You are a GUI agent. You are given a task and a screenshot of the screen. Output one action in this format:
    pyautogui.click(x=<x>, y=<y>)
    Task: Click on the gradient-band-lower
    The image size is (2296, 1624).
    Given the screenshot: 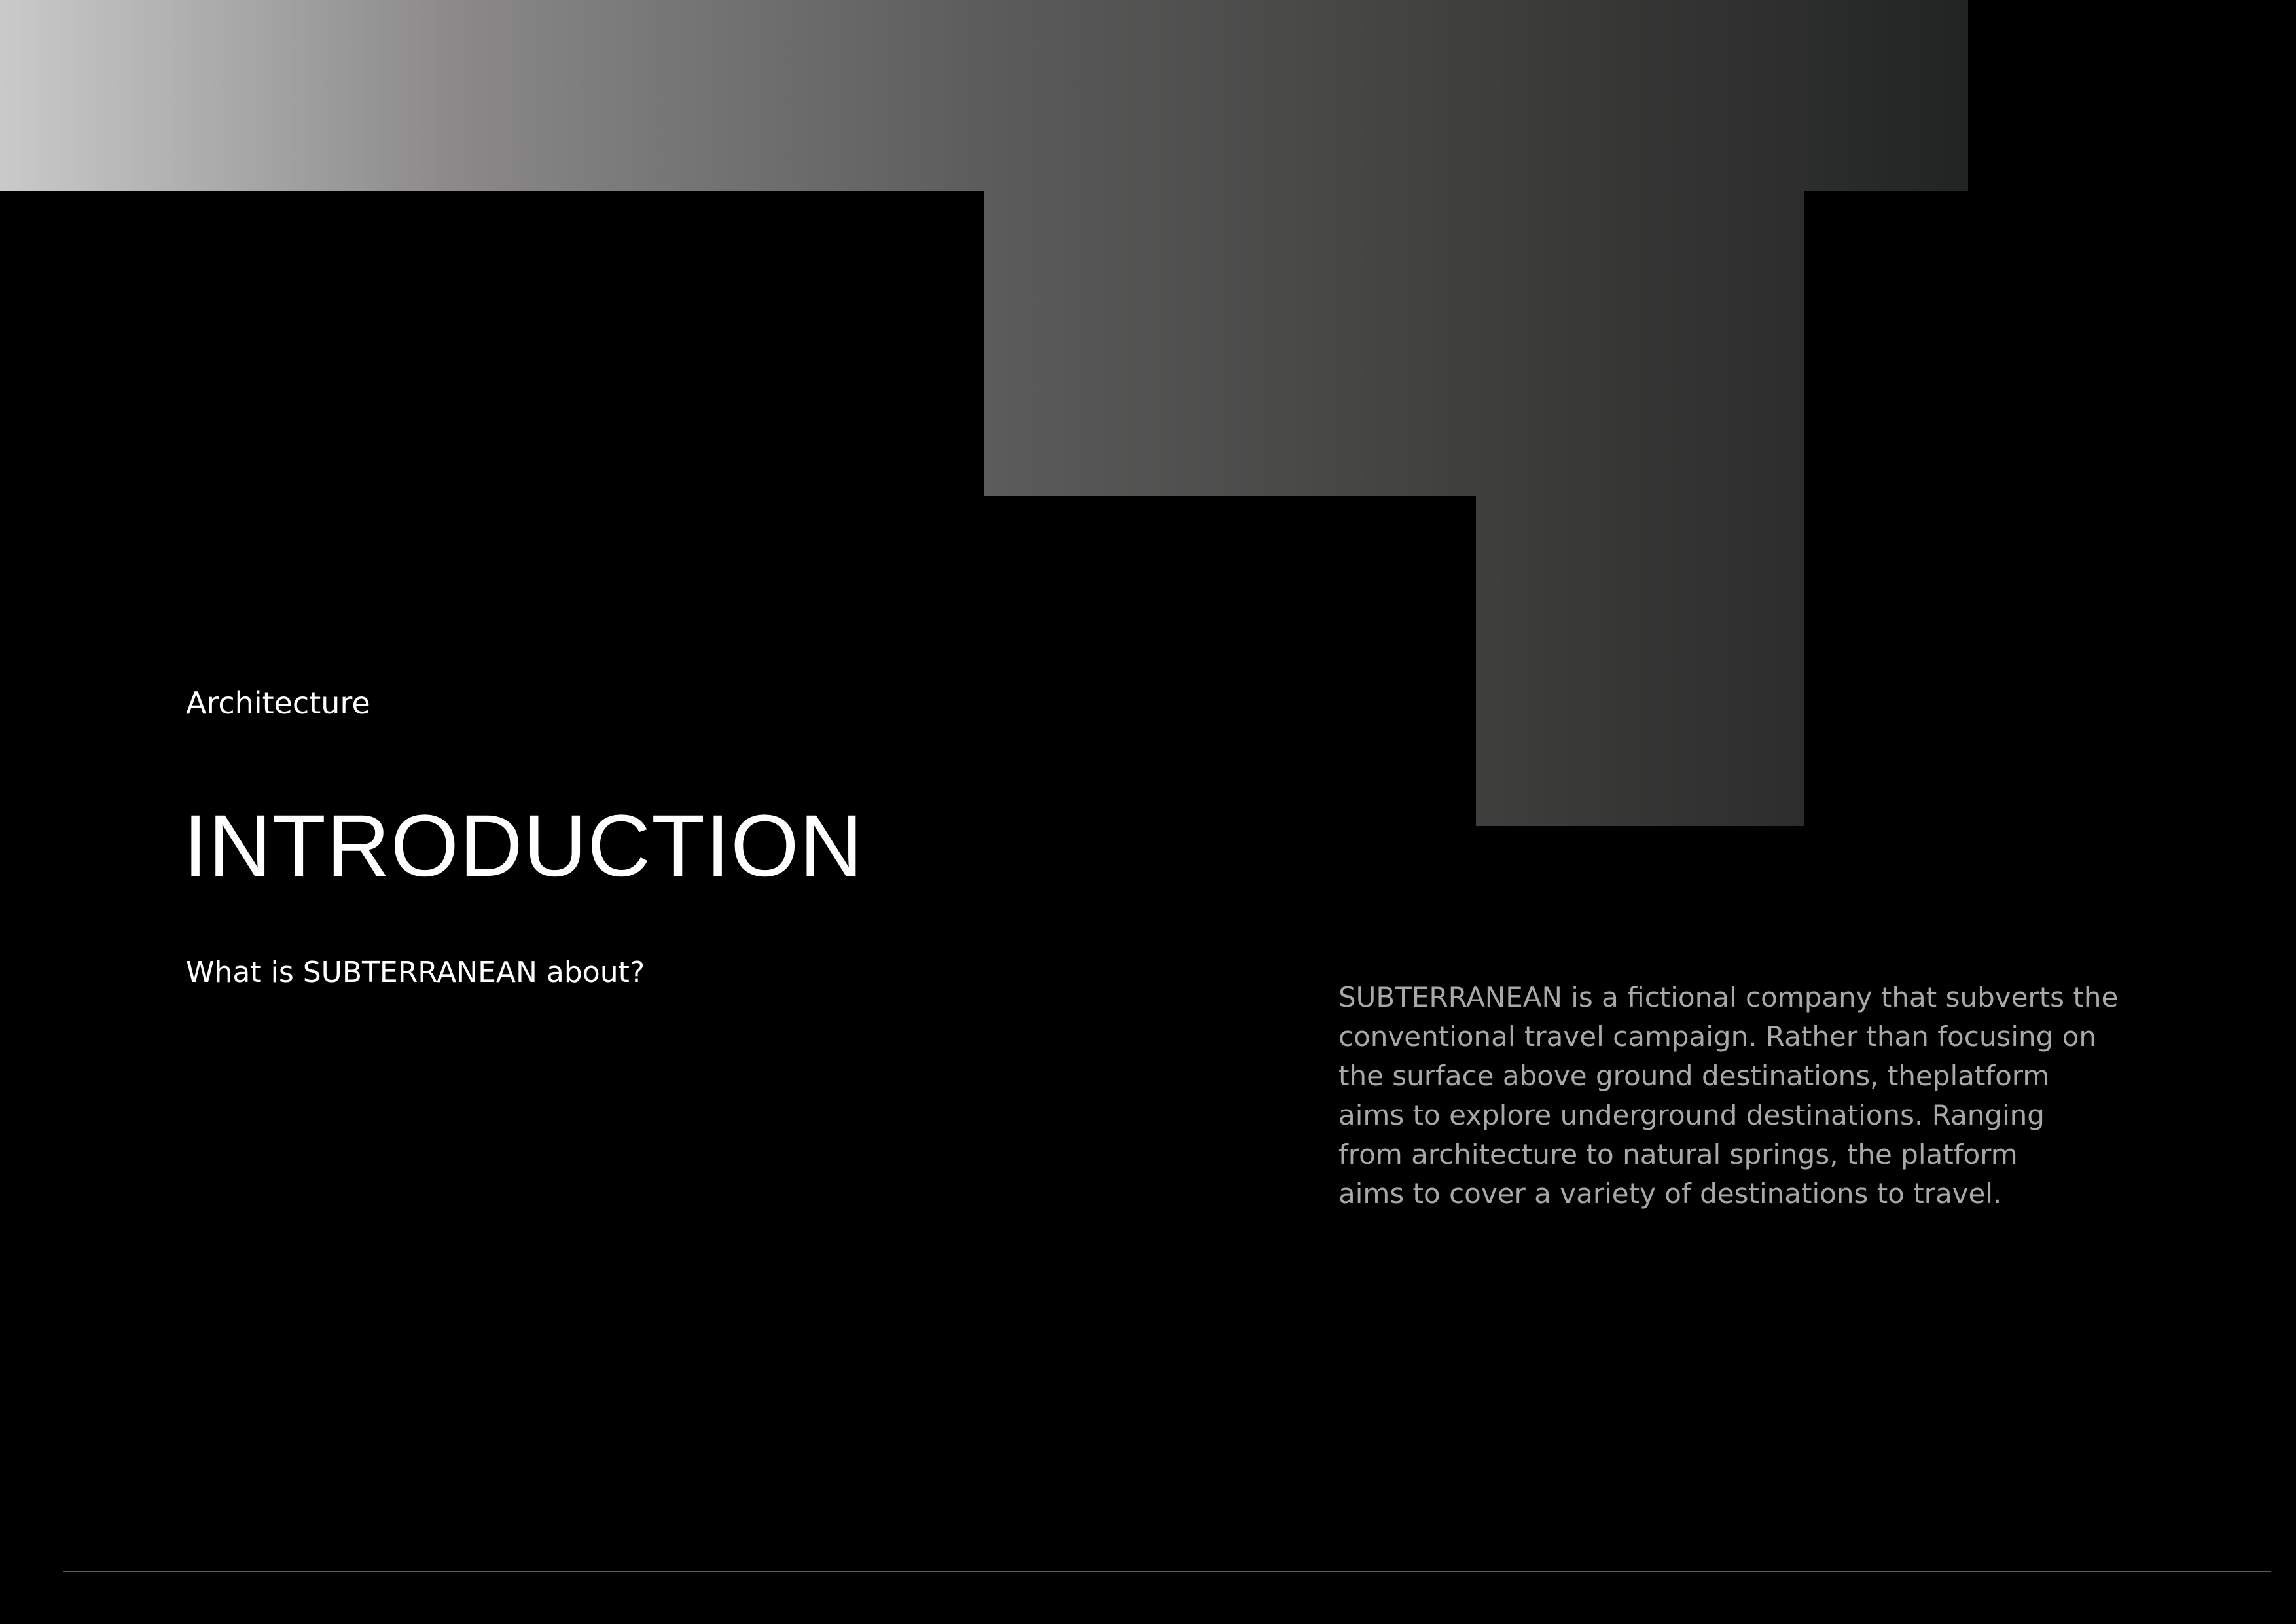 What is the action you would take?
    pyautogui.click(x=1640, y=661)
    